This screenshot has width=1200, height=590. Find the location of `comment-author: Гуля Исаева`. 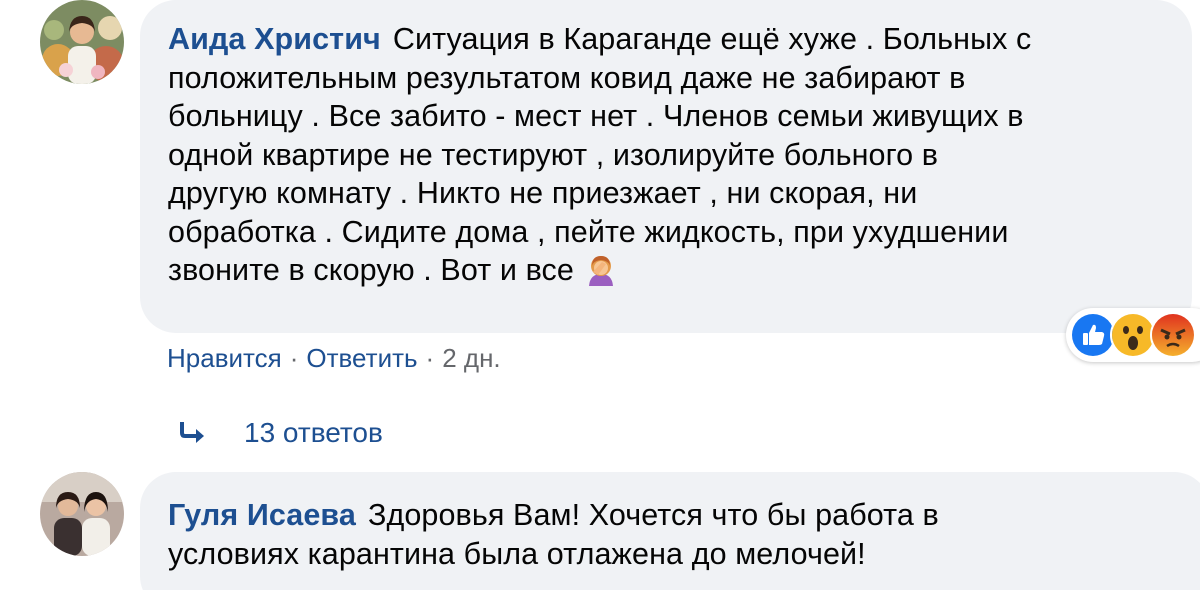

comment-author: Гуля Исаева is located at coordinates (262, 515).